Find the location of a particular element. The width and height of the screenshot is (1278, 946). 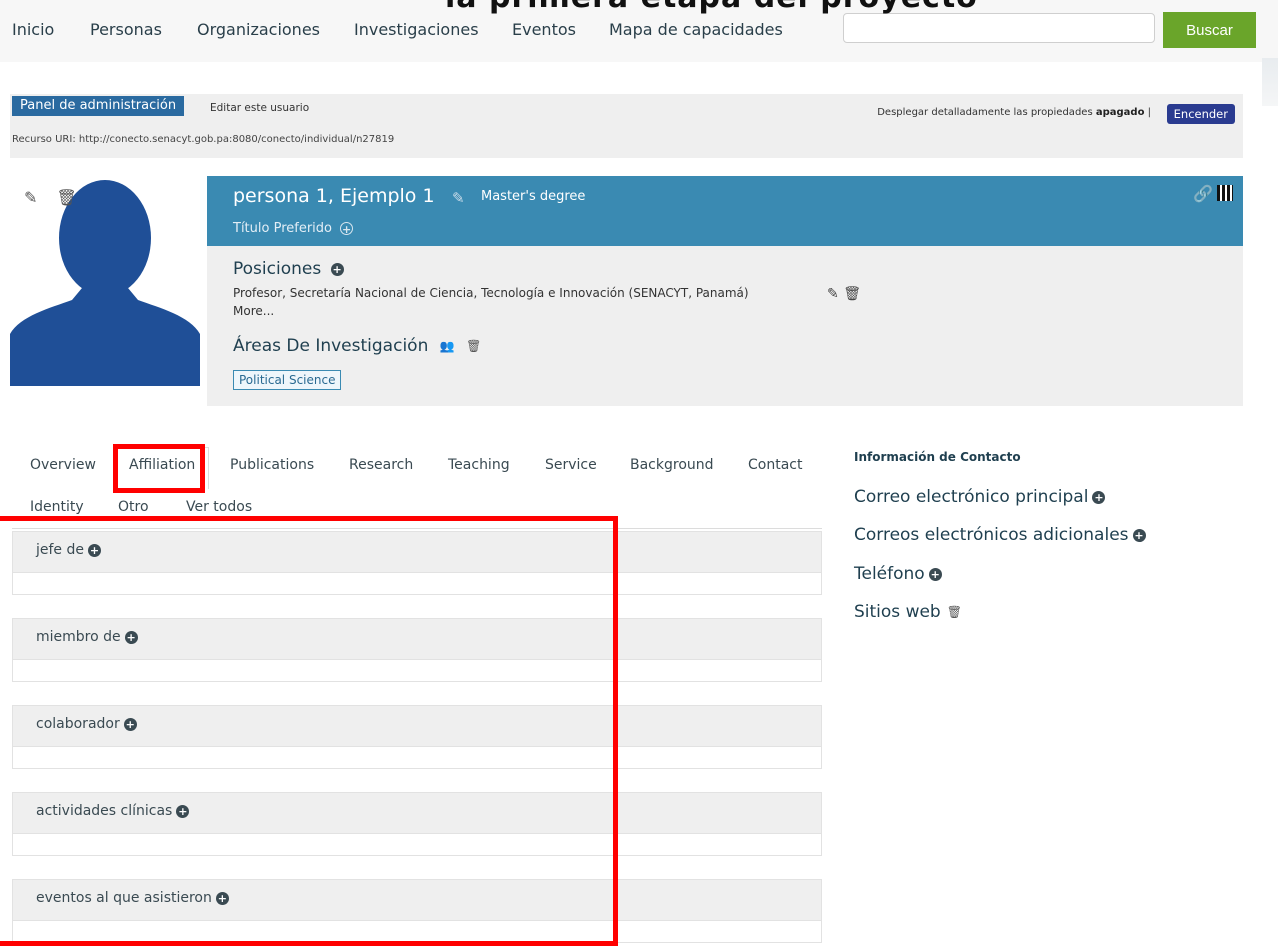

phone-label: Teléfono is located at coordinates (889, 574).